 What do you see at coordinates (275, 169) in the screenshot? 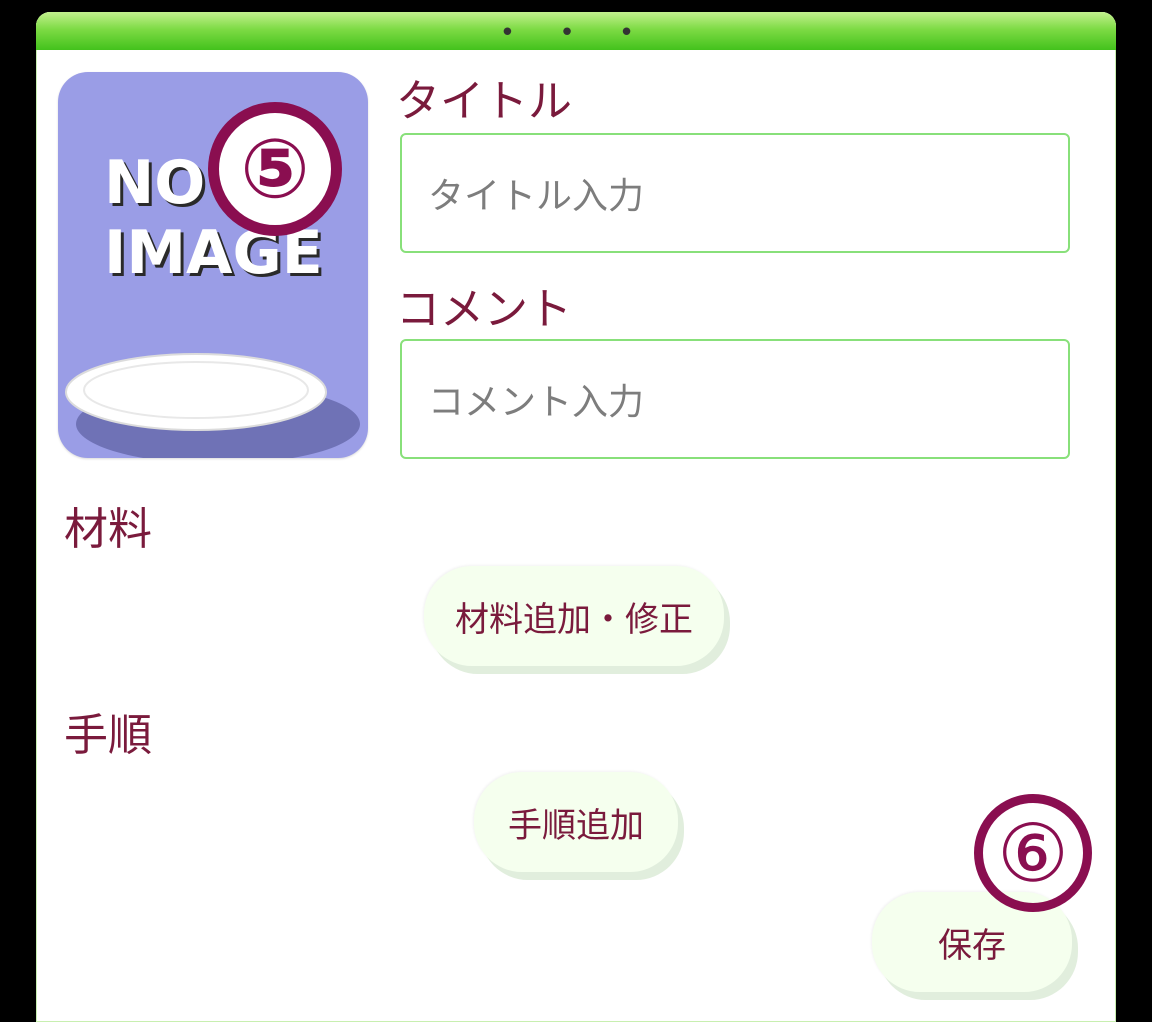
I see `annotation-badge-5: ⑤` at bounding box center [275, 169].